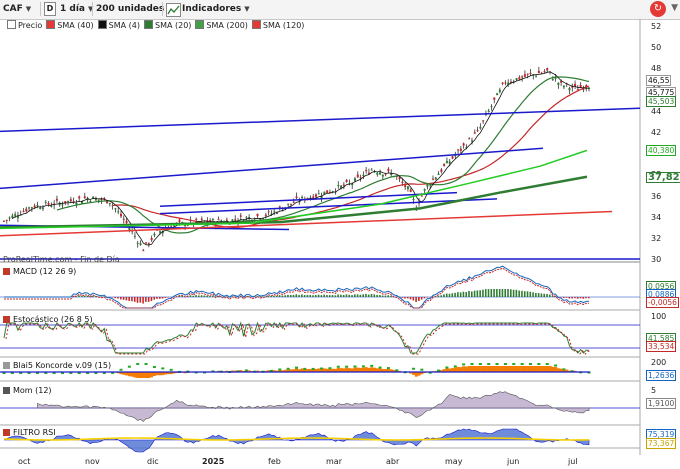  I want to click on macd-icon, so click(6, 271).